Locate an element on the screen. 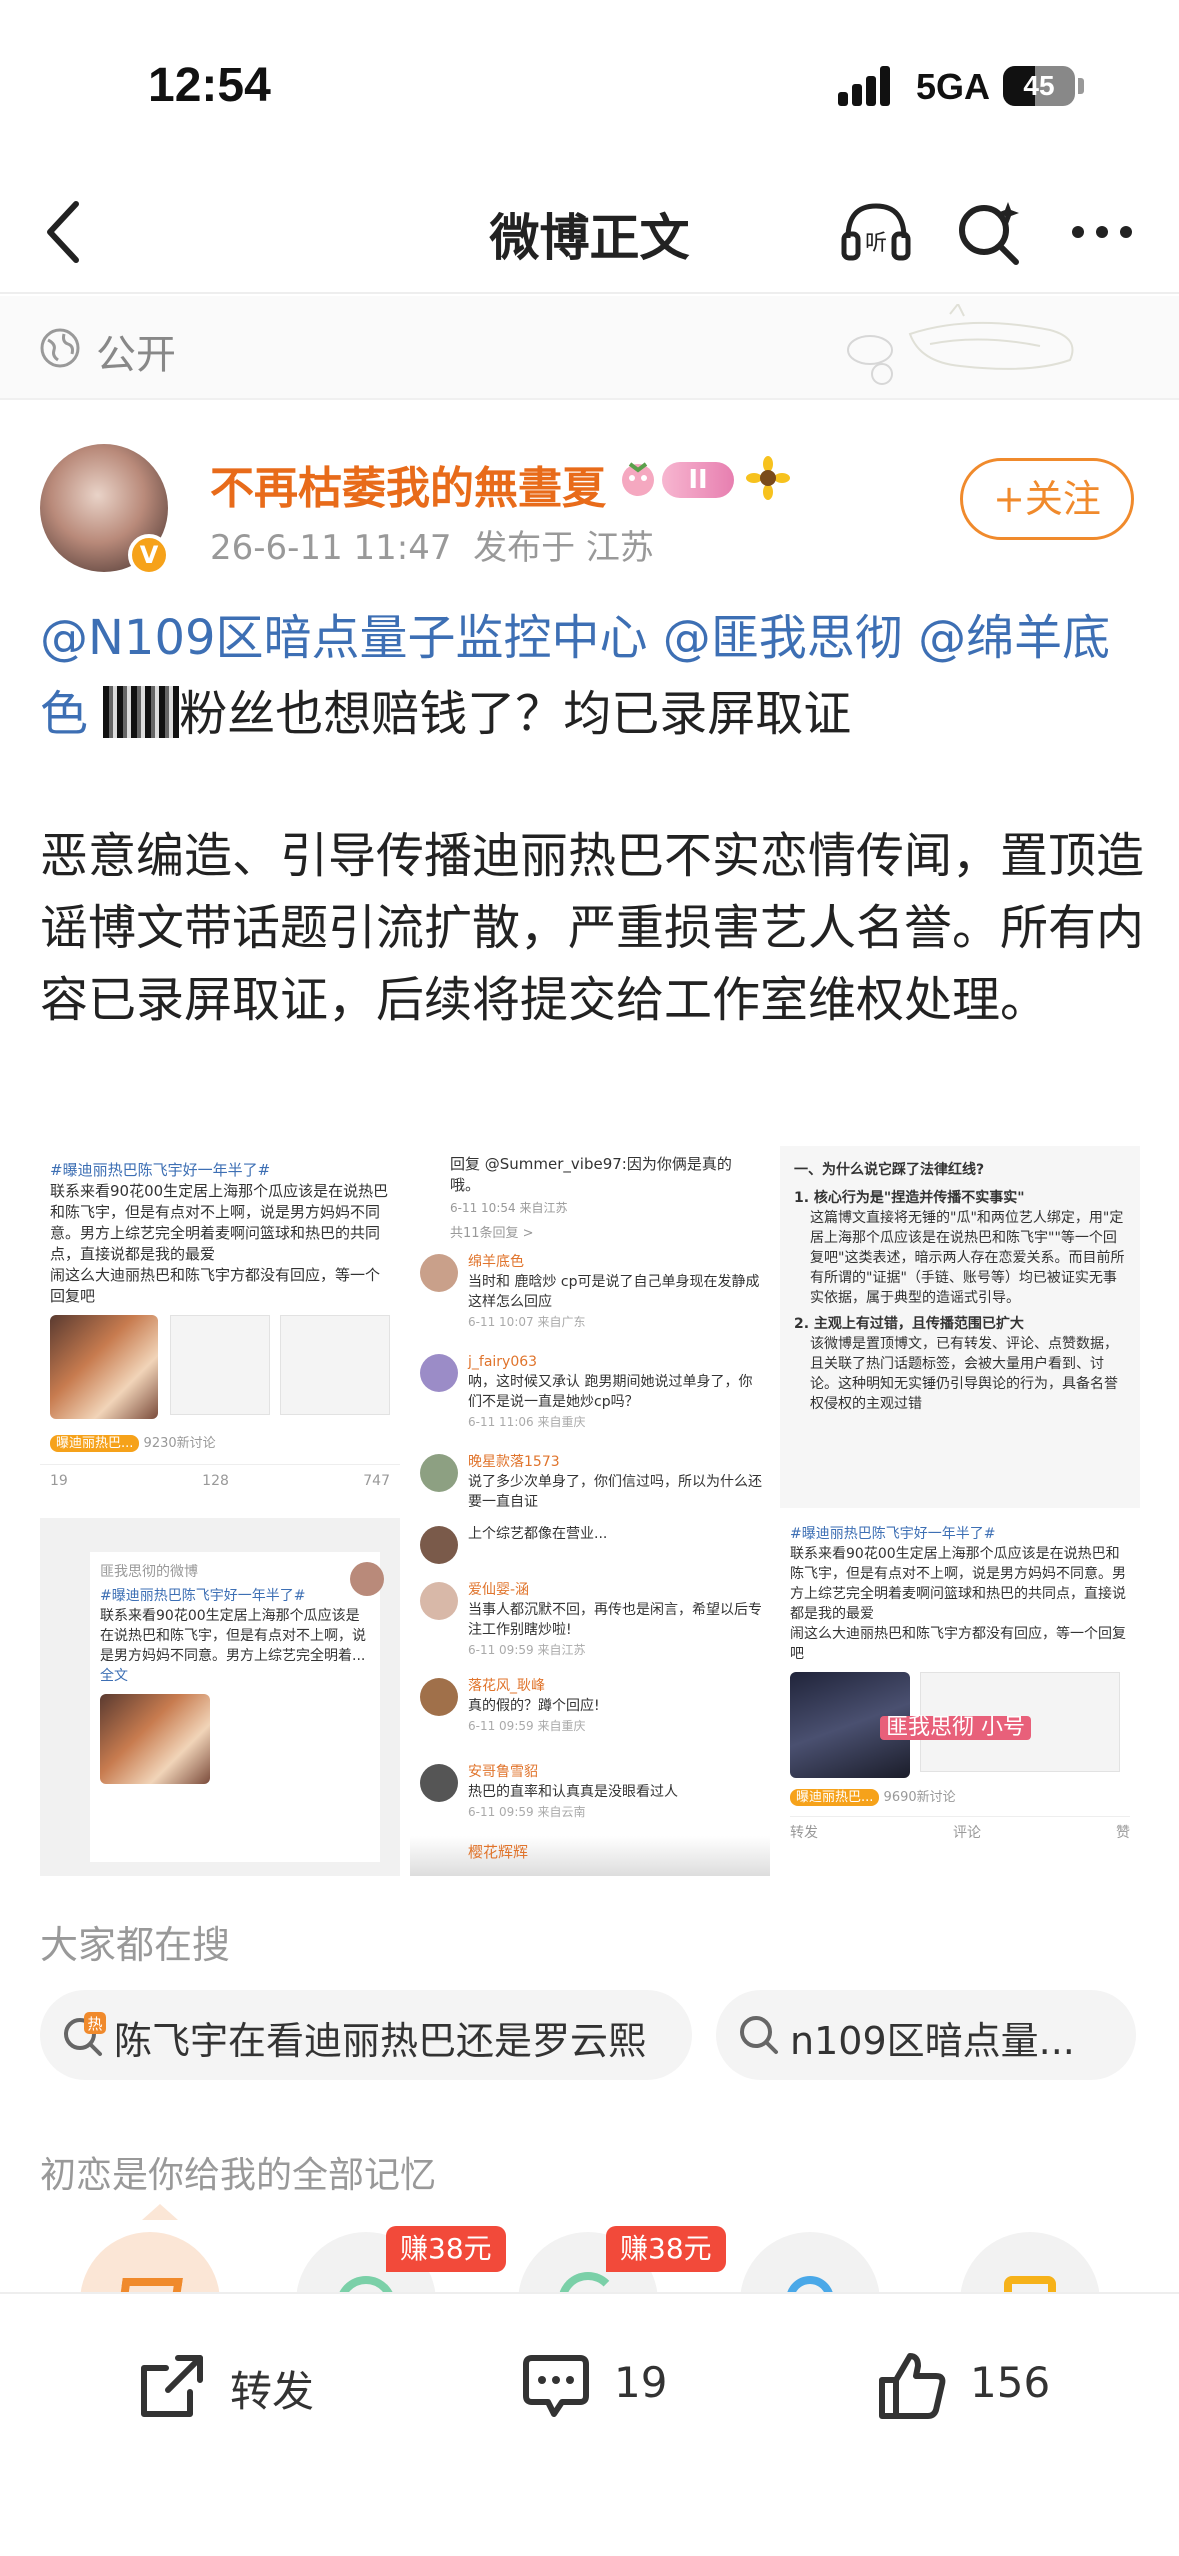  memory-title: 初恋是你给我的全部记忆 is located at coordinates (238, 2175).